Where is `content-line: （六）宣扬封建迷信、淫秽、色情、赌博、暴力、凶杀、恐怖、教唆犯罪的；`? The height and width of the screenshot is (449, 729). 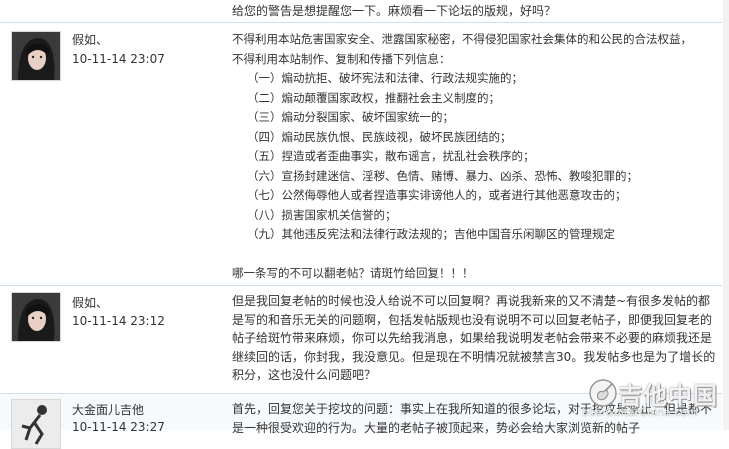 content-line: （六）宣扬封建迷信、淫秽、色情、赌博、暴力、凶杀、恐怖、教唆犯罪的； is located at coordinates (442, 175).